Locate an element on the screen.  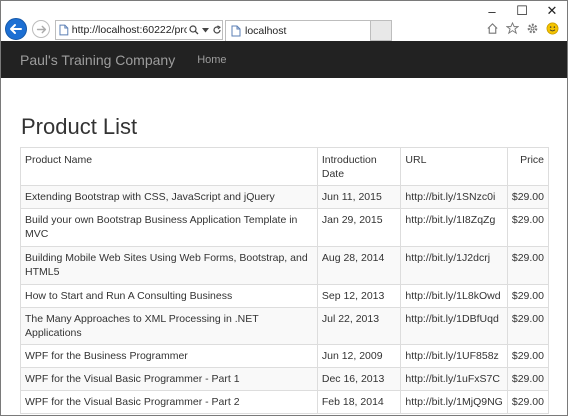
cell-introduction-date: Jun 12, 2009 is located at coordinates (359, 356).